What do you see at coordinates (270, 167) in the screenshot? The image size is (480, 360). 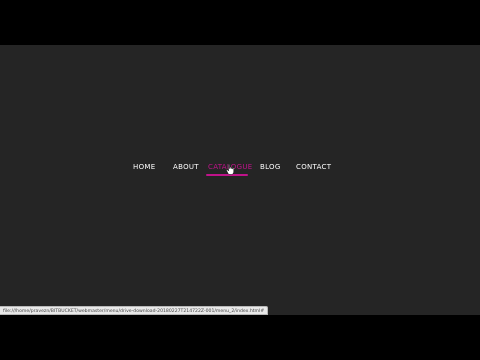 I see `nav-item-blog: BLOG` at bounding box center [270, 167].